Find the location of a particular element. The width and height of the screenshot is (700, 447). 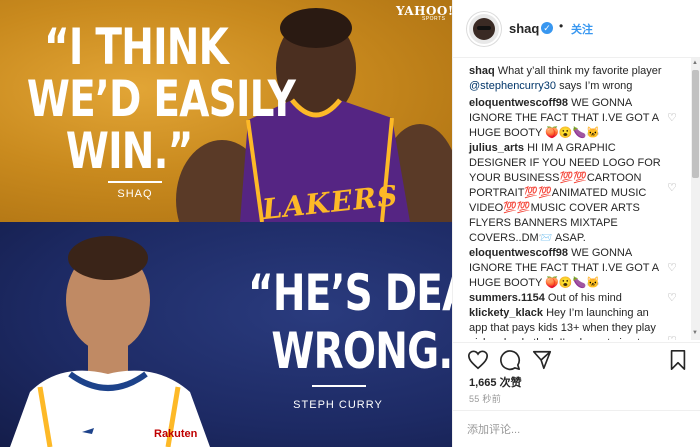

avatar is located at coordinates (484, 29).